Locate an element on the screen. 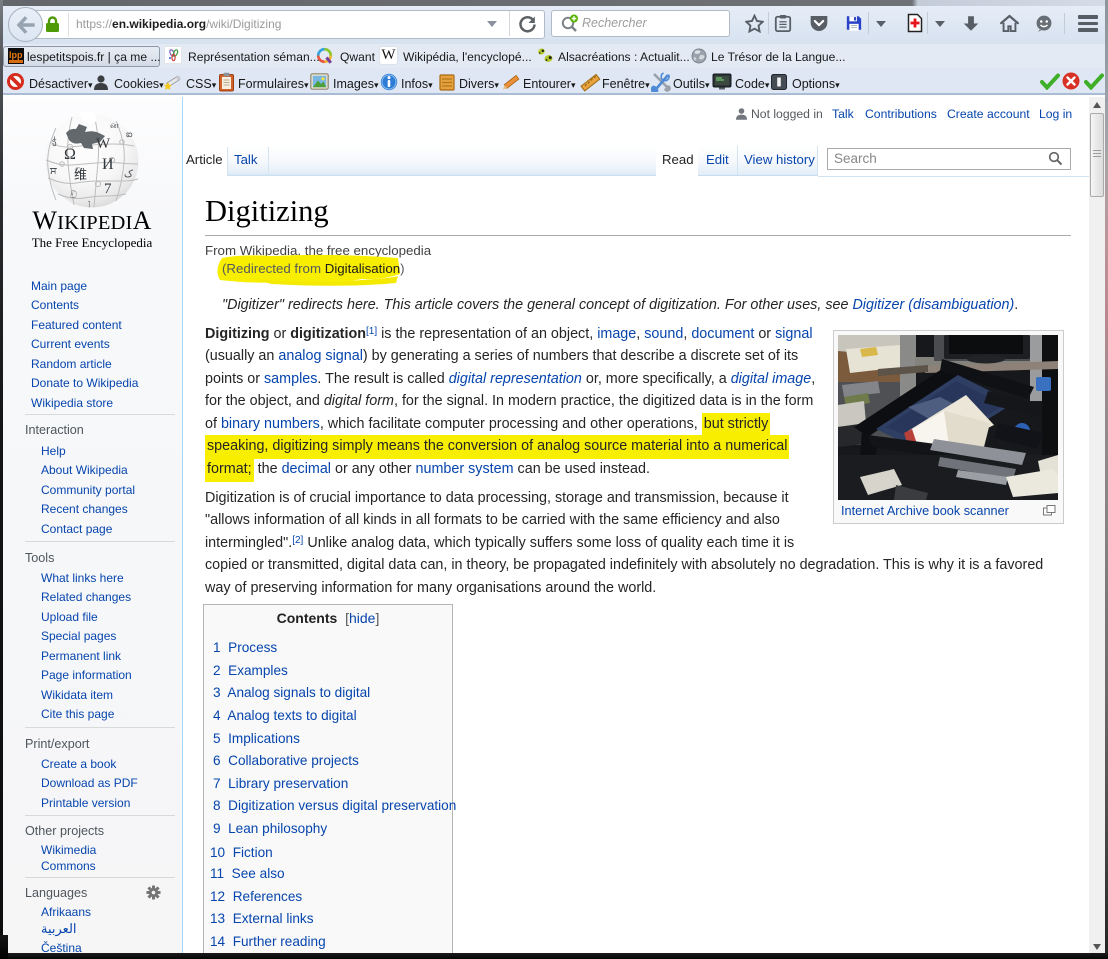 This screenshot has height=959, width=1108. svg-text: Ω is located at coordinates (70, 154).